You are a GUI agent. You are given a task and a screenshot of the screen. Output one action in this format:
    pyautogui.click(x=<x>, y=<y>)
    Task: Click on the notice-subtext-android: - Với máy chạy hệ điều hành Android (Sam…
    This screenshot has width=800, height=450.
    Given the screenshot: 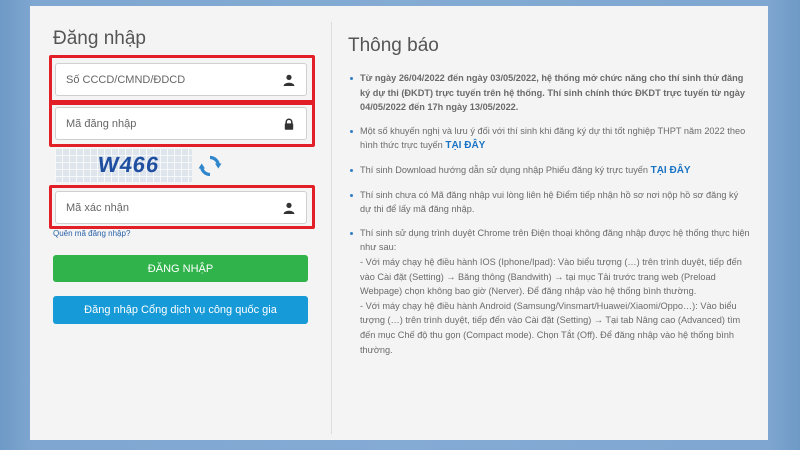 What is the action you would take?
    pyautogui.click(x=550, y=327)
    